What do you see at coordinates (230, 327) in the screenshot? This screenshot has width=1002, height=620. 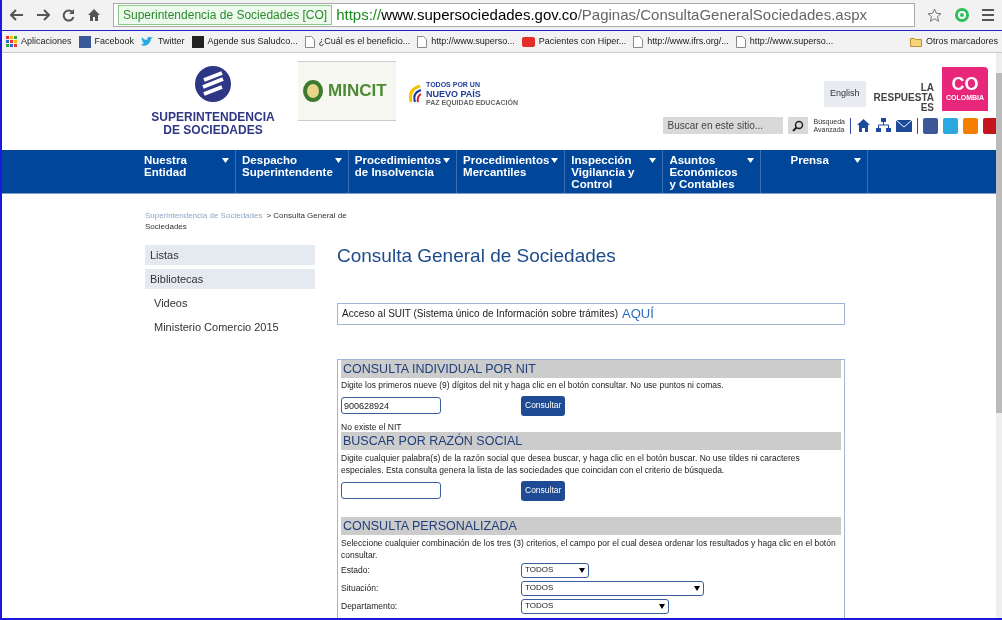 I see `sidebar-item: Ministerio Comercio 2015` at bounding box center [230, 327].